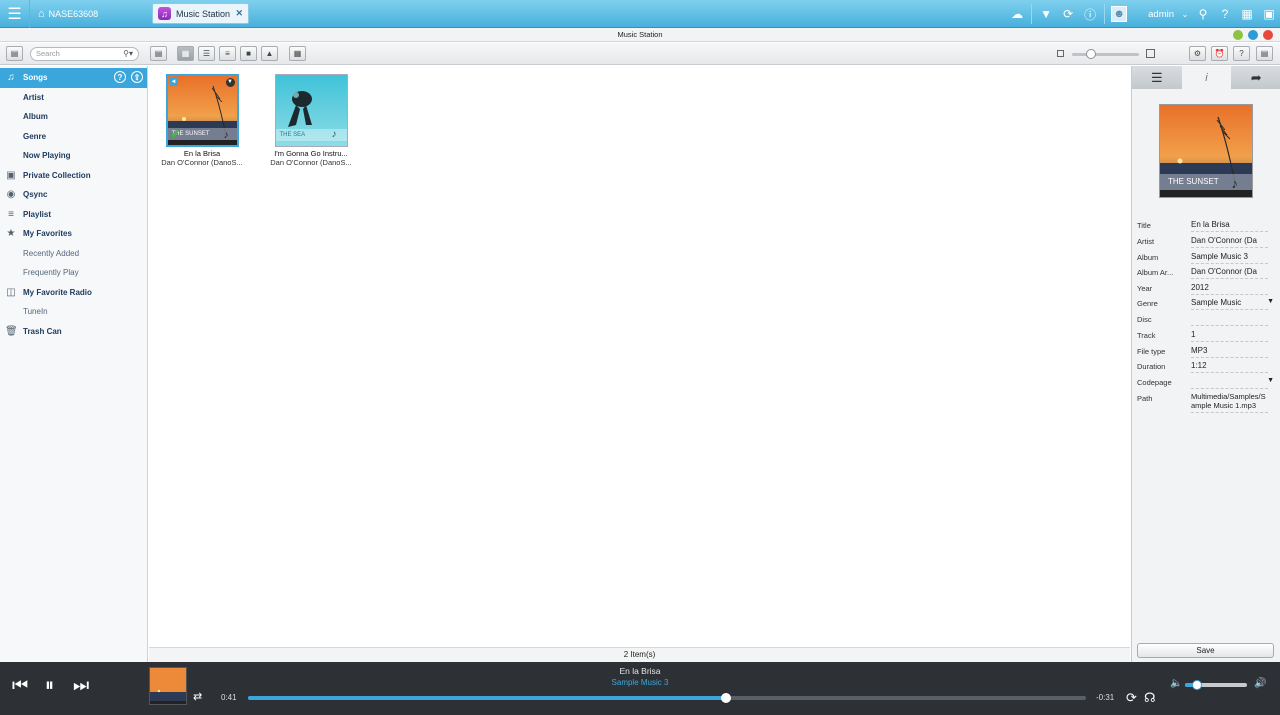 Image resolution: width=1280 pixels, height=715 pixels. I want to click on music-note-icon: ♪, so click(1235, 183).